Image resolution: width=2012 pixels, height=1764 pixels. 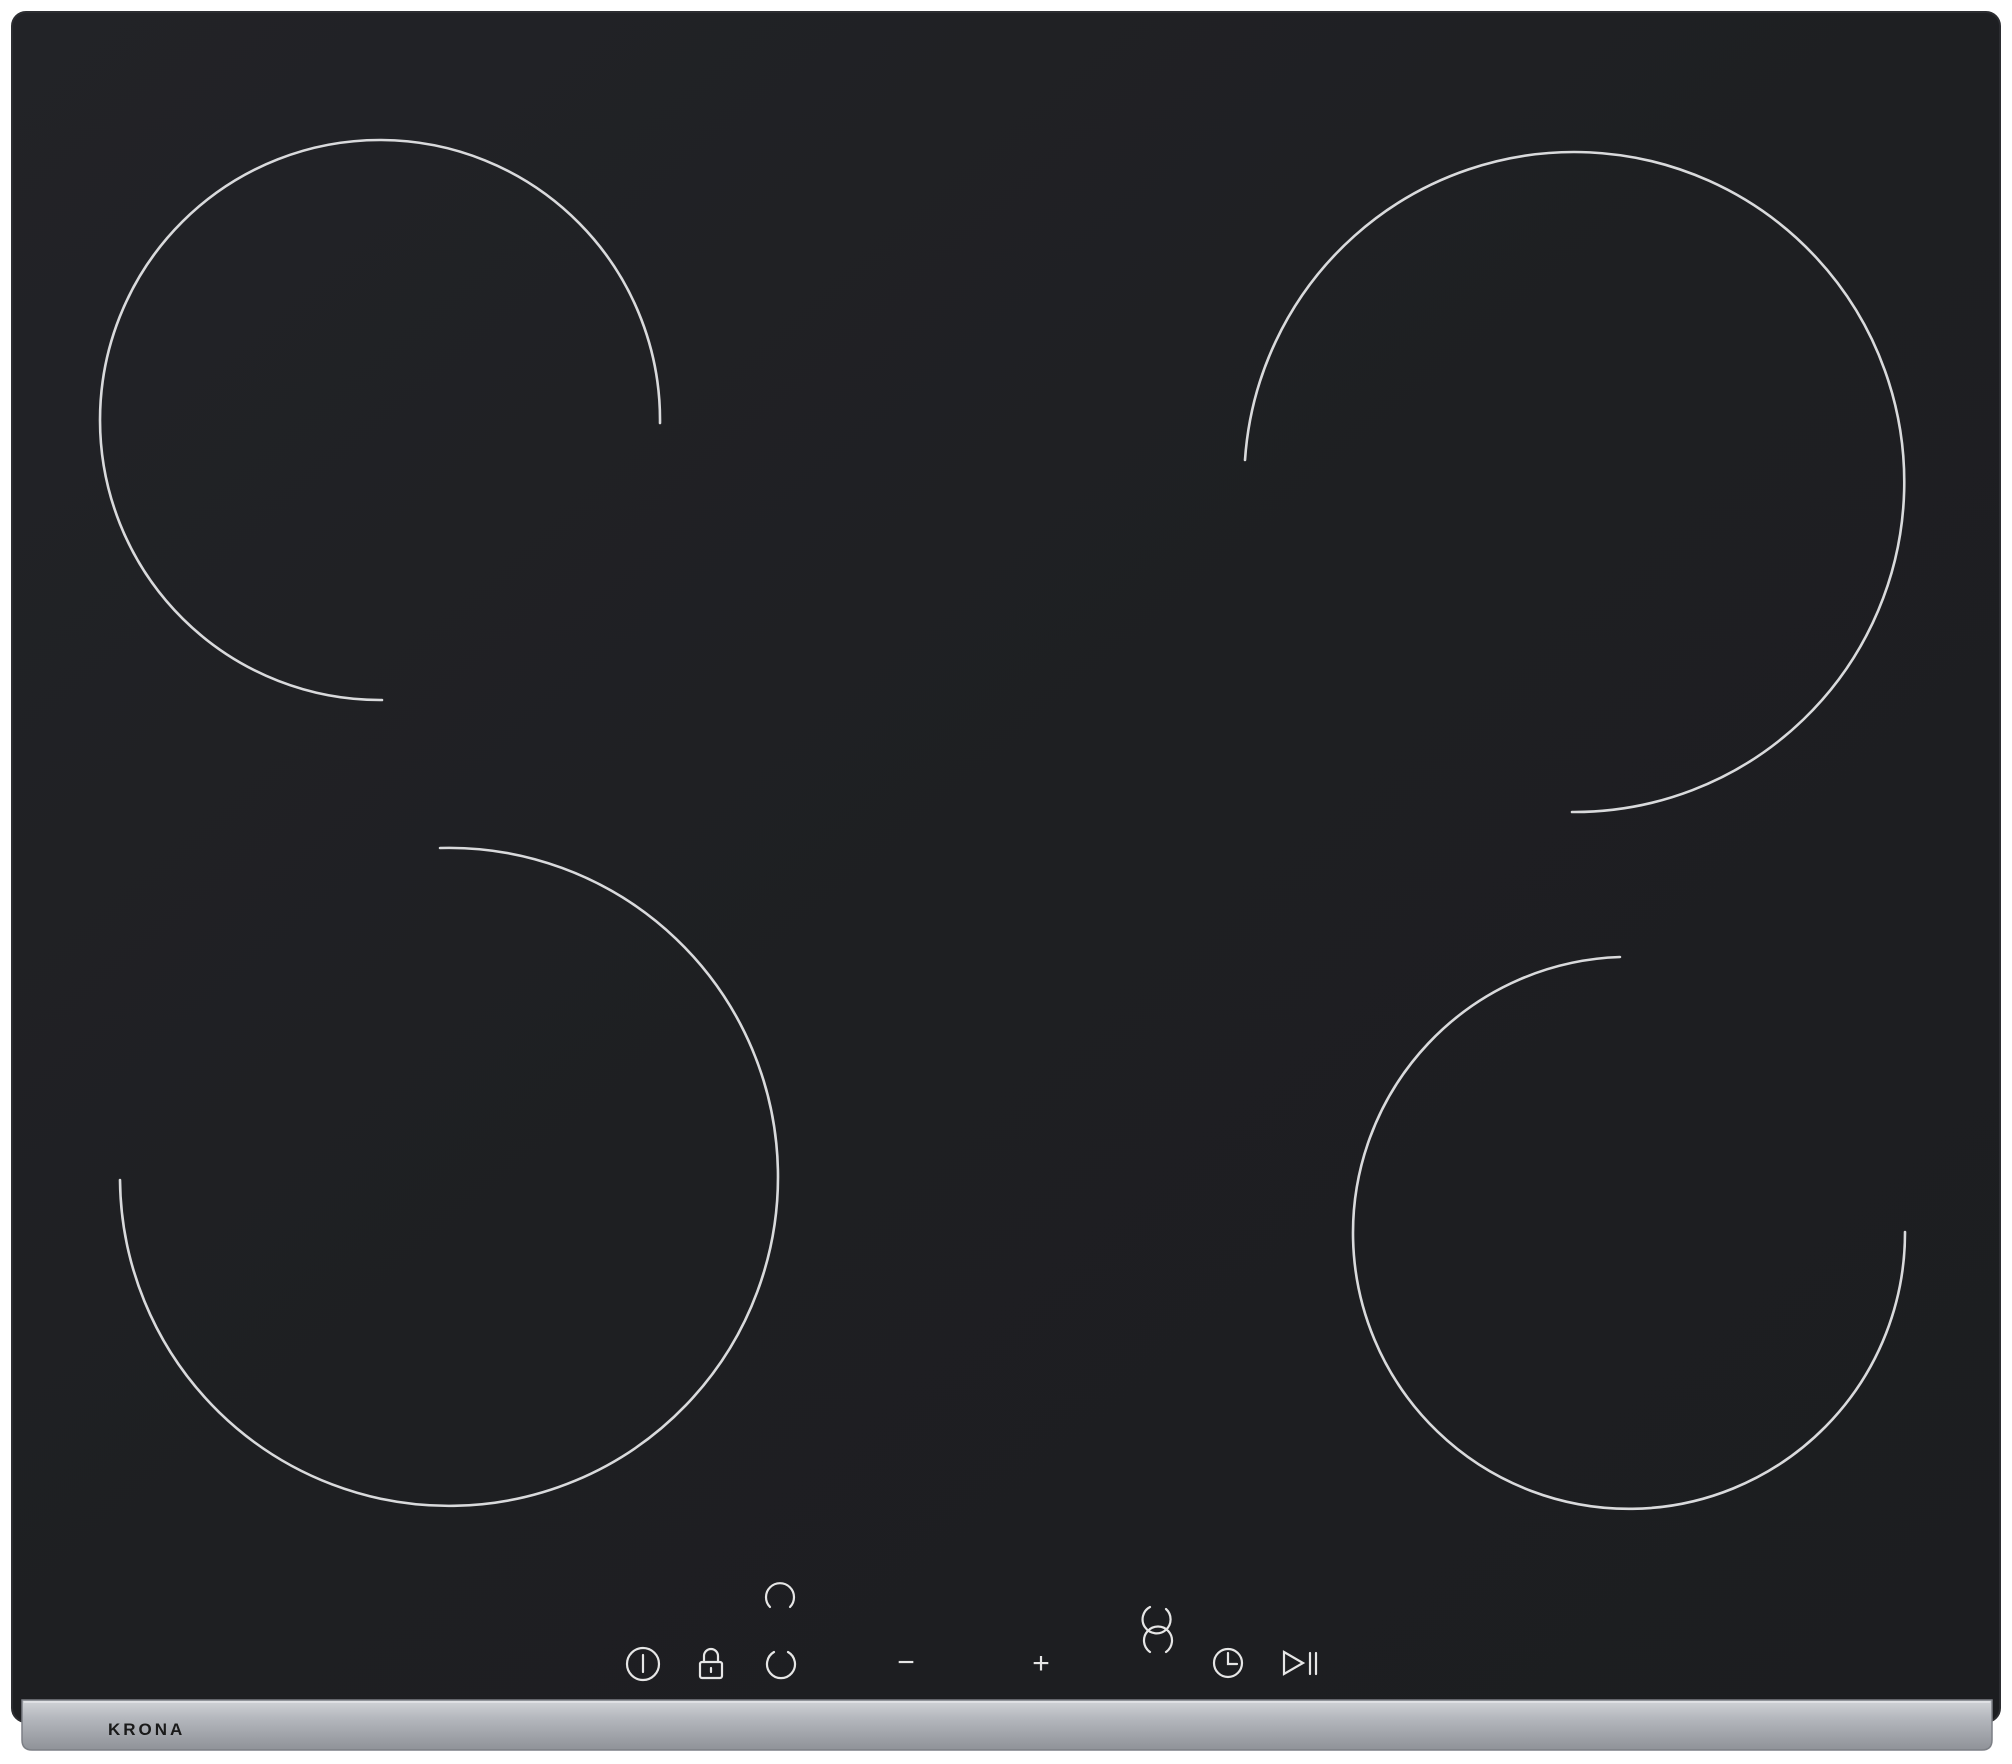 I want to click on trim-strip, so click(x=1007, y=1725).